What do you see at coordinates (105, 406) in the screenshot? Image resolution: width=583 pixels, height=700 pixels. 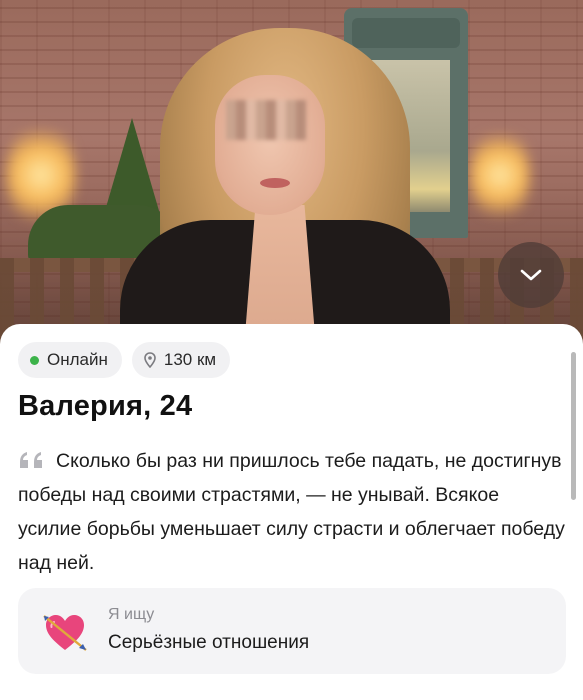 I see `profile-name-age: Валерия, 24` at bounding box center [105, 406].